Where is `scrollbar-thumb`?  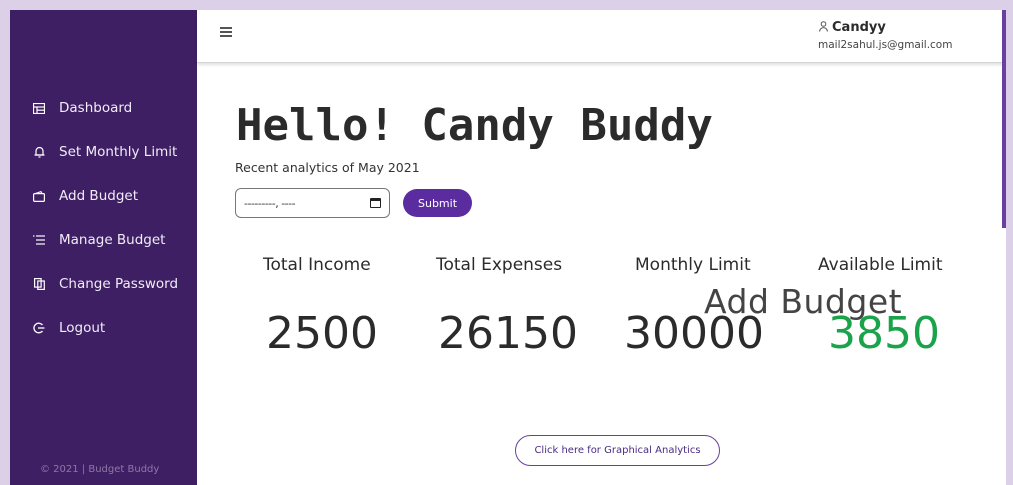 scrollbar-thumb is located at coordinates (1004, 119).